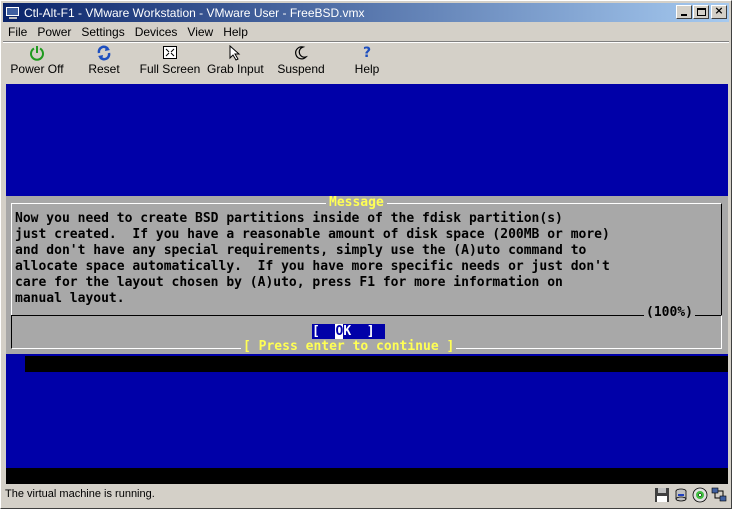 The image size is (732, 509). What do you see at coordinates (367, 69) in the screenshot?
I see `help-label: Help` at bounding box center [367, 69].